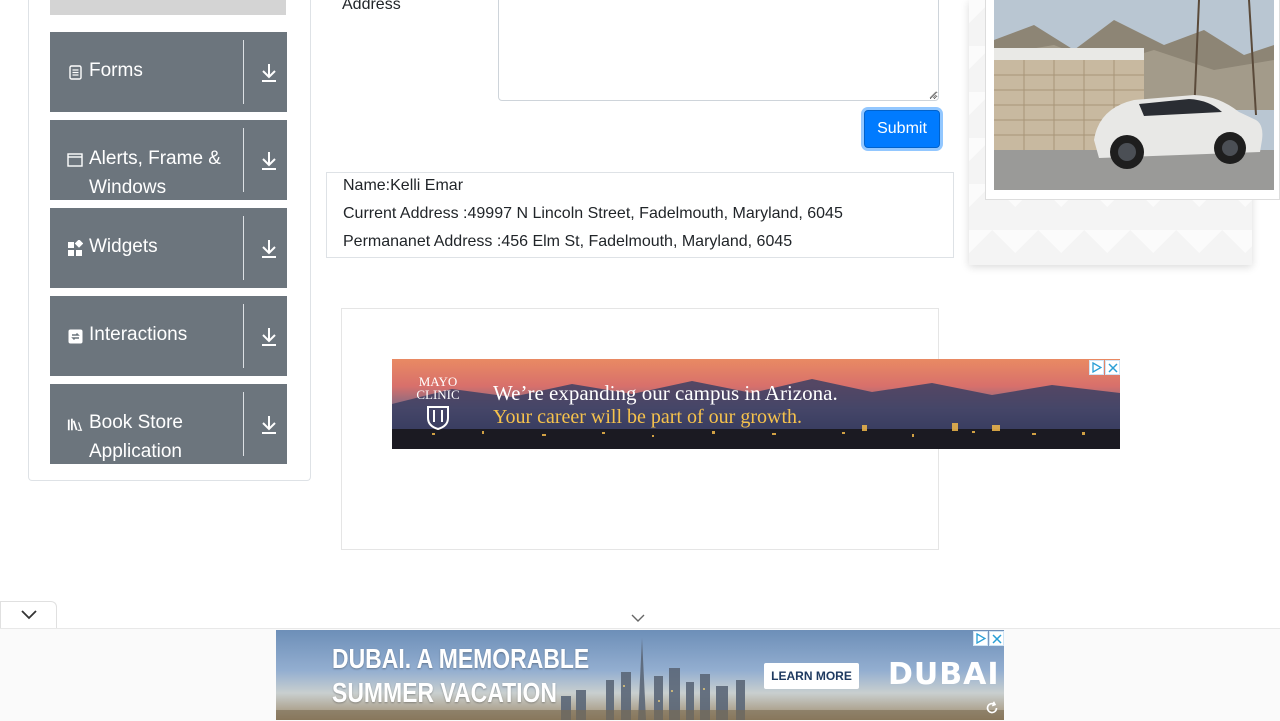 The height and width of the screenshot is (721, 1280). Describe the element at coordinates (460, 676) in the screenshot. I see `dubai-ad-headline: DUBAI. A MEMORABLE SUMMER VACATION` at that location.